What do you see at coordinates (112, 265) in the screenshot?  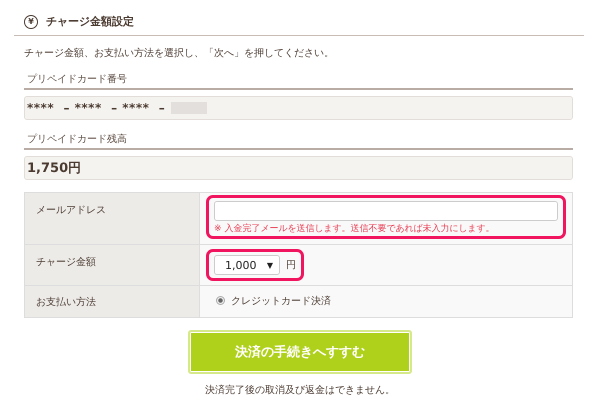 I see `row-label: チャージ金額` at bounding box center [112, 265].